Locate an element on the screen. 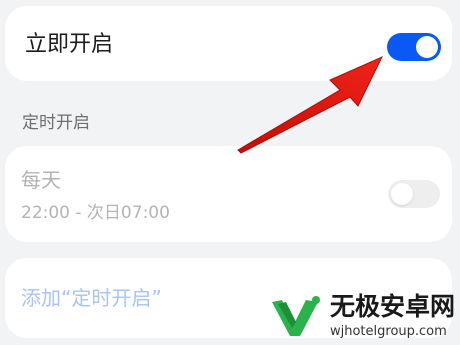 The width and height of the screenshot is (460, 345). watermark-title: 无极安卓网 is located at coordinates (393, 306).